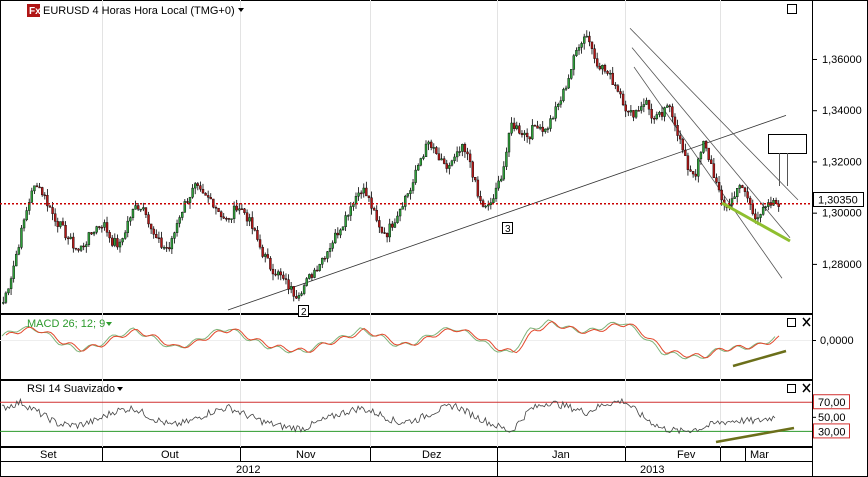 Image resolution: width=868 pixels, height=477 pixels. Describe the element at coordinates (406, 469) in the screenshot. I see `year-axis` at that location.